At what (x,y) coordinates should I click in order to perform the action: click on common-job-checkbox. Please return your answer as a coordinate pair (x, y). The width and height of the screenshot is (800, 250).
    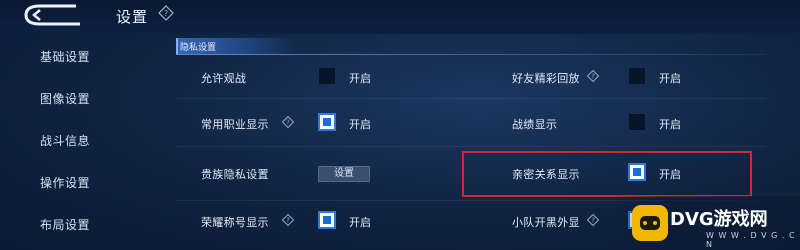
    Looking at the image, I should click on (327, 122).